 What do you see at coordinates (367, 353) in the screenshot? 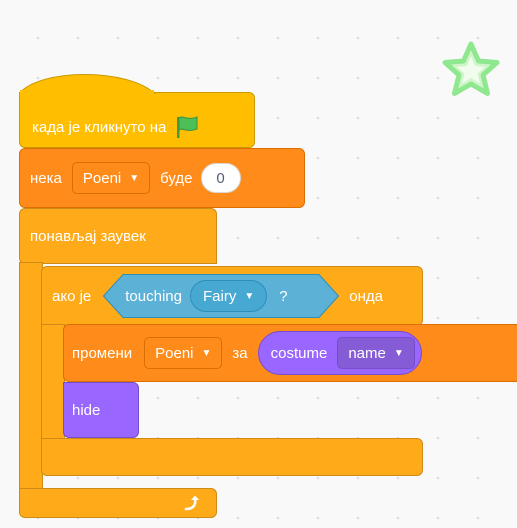
I see `costume-field-value: name` at bounding box center [367, 353].